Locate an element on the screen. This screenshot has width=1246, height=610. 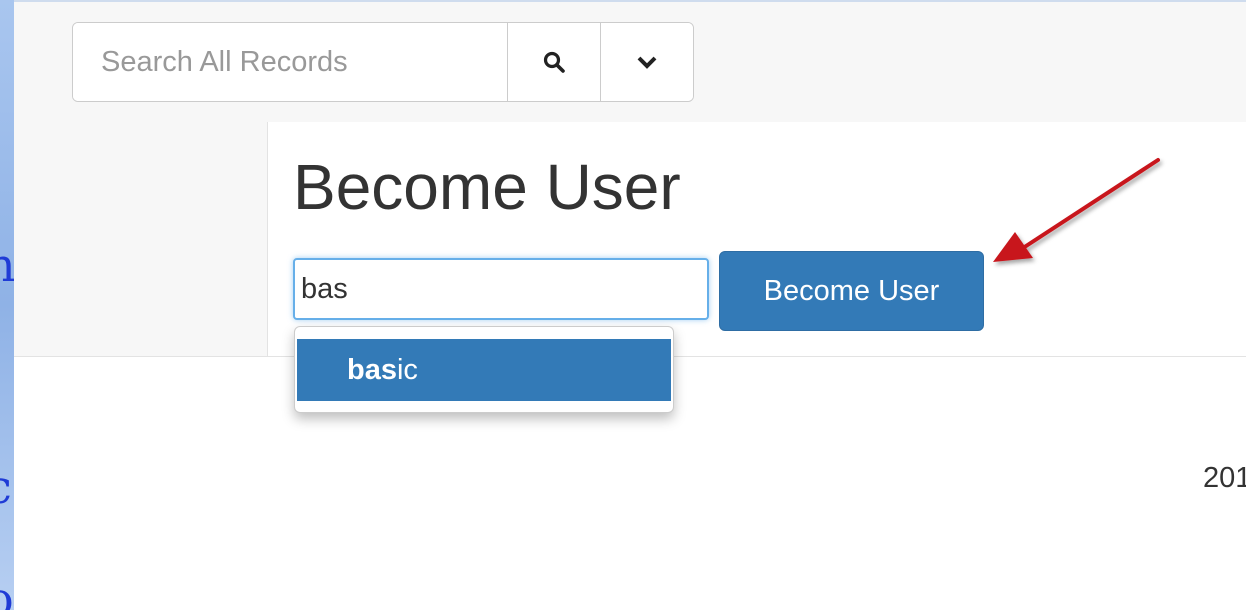
search-input is located at coordinates (290, 62).